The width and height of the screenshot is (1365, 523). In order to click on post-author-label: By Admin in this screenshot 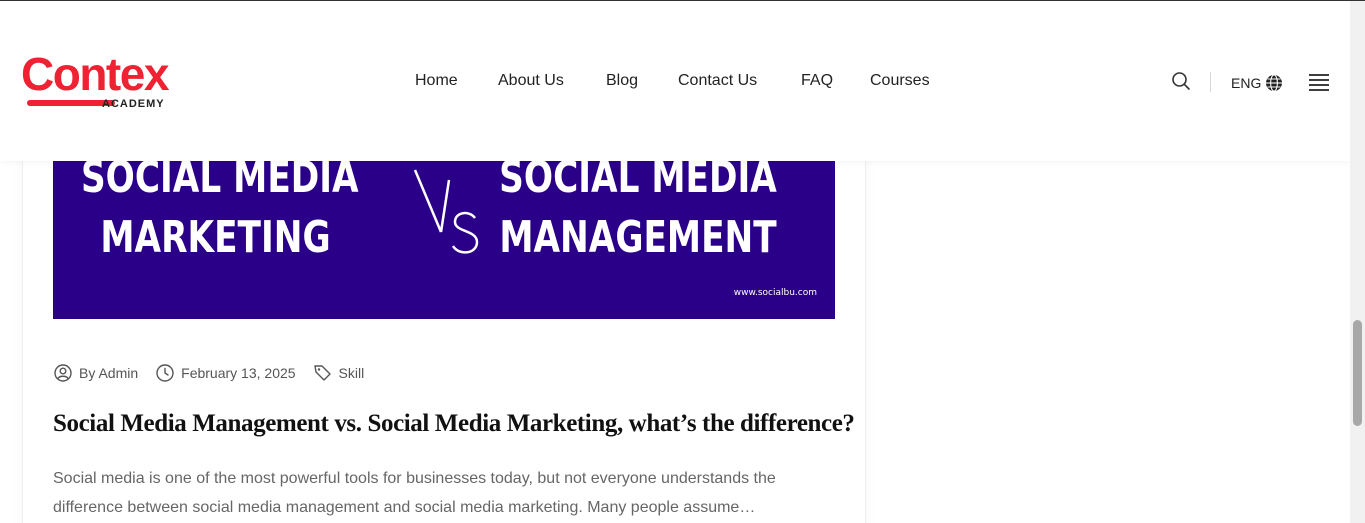, I will do `click(109, 373)`.